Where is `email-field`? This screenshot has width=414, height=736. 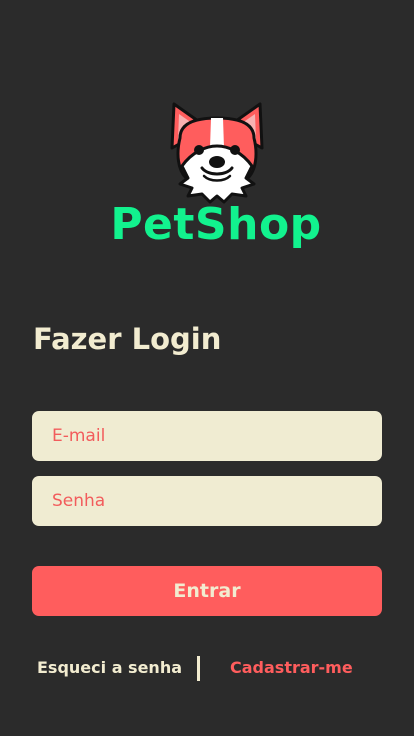 email-field is located at coordinates (207, 436).